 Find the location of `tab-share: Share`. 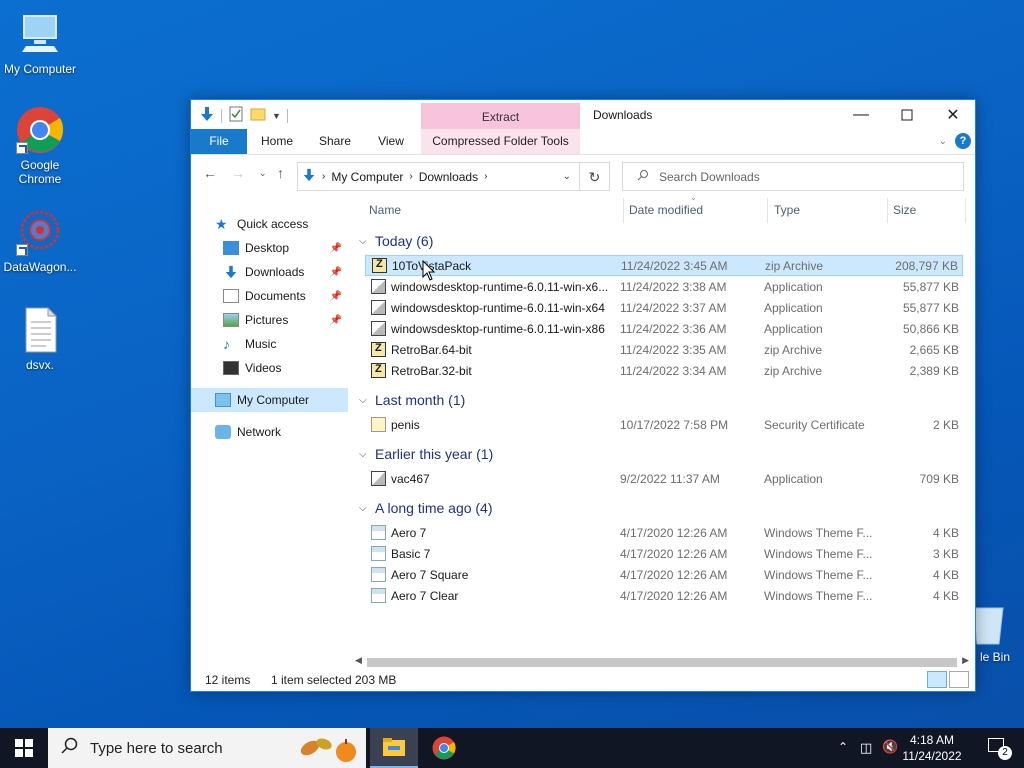

tab-share: Share is located at coordinates (335, 141).